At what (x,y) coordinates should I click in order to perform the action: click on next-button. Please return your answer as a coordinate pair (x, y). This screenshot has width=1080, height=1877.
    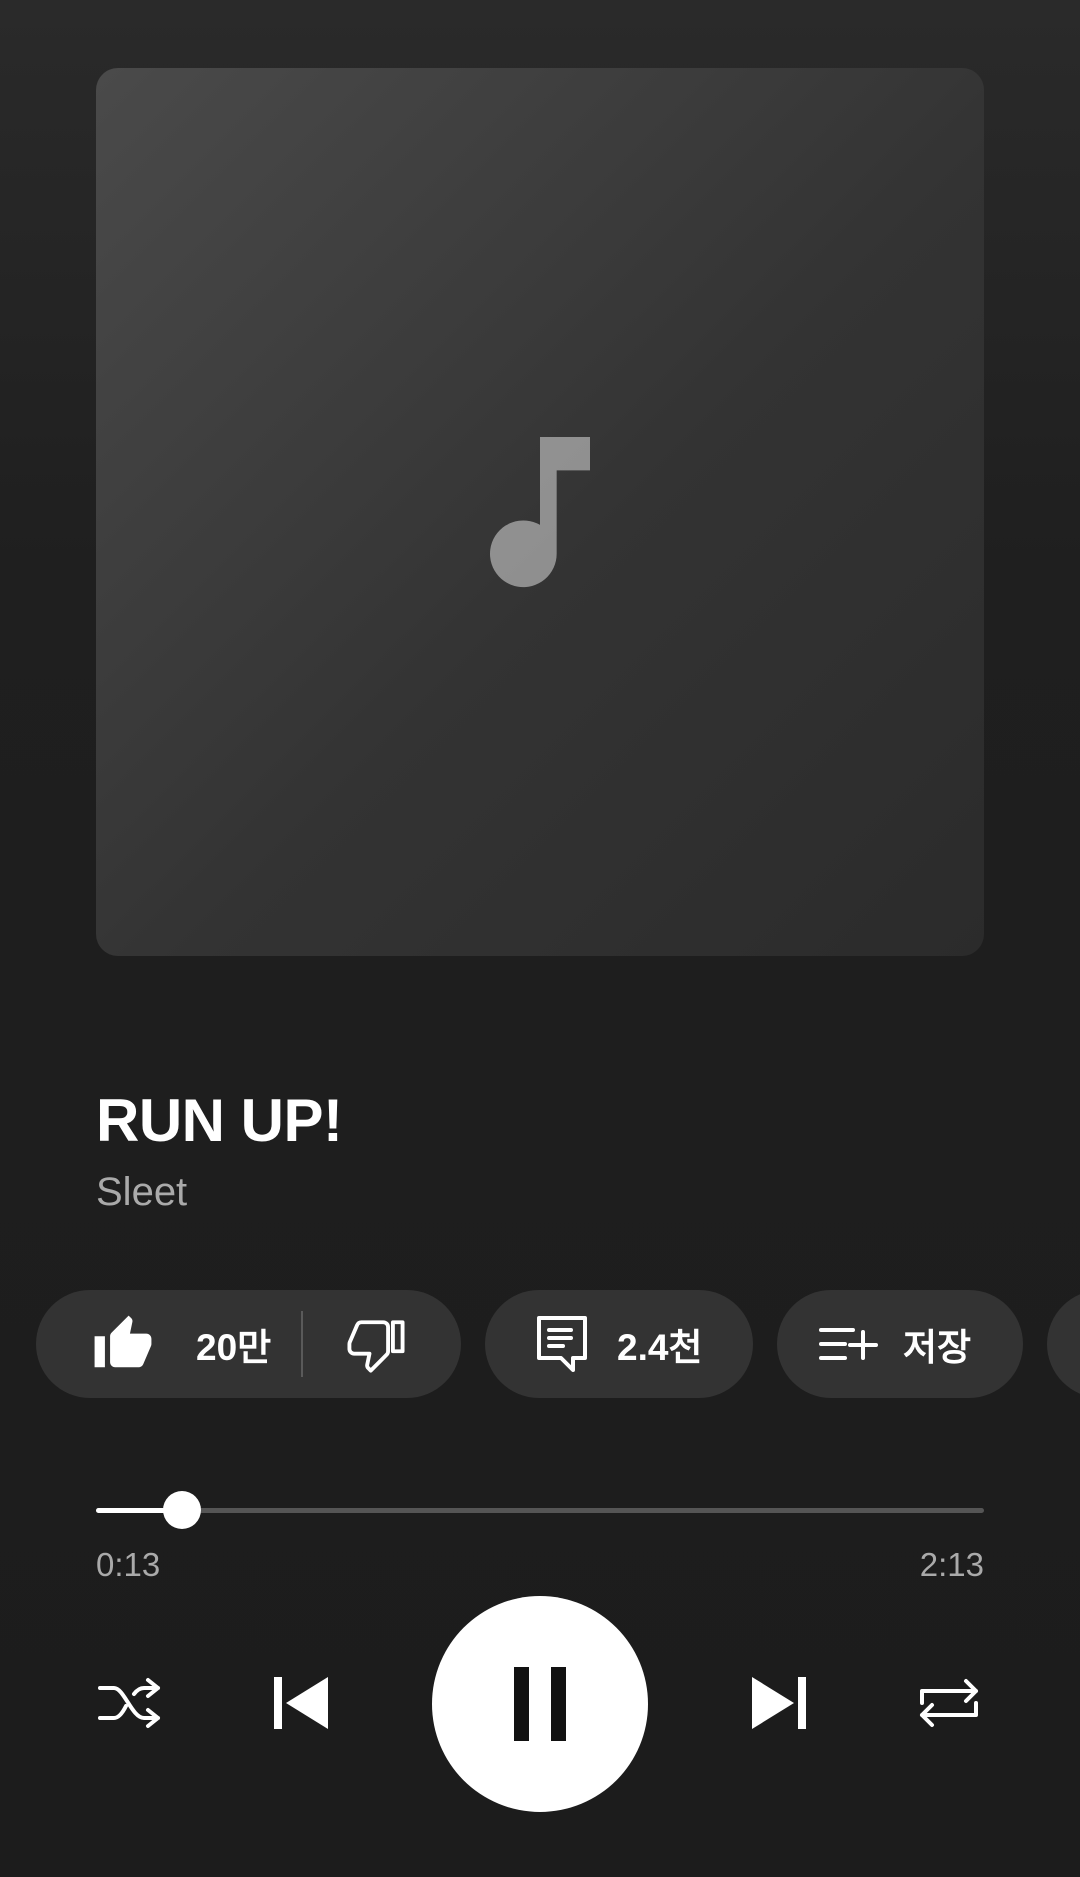
    Looking at the image, I should click on (779, 1703).